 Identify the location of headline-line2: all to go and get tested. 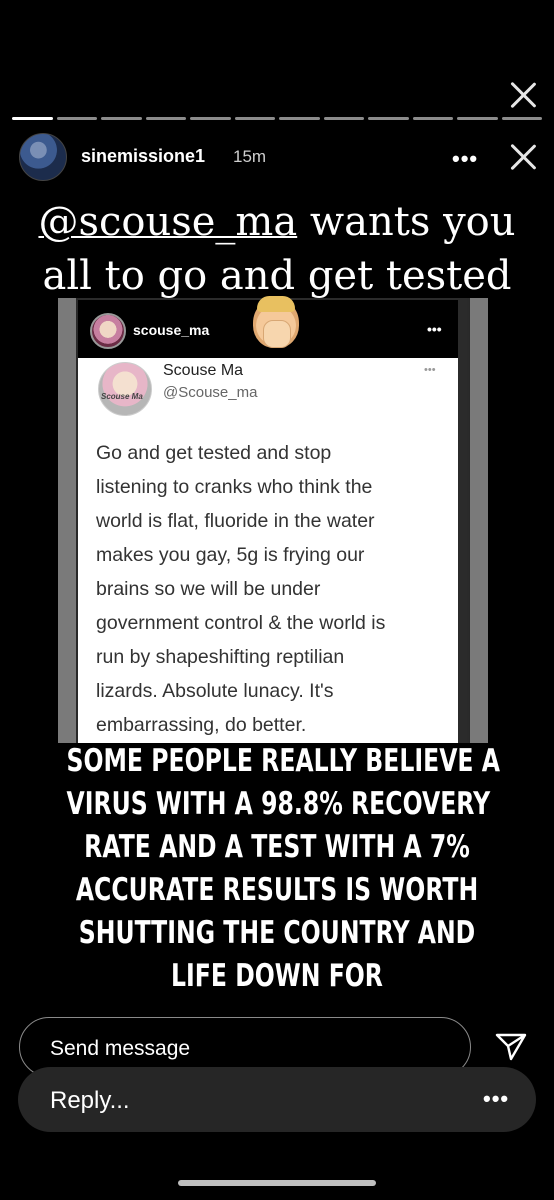
(277, 276).